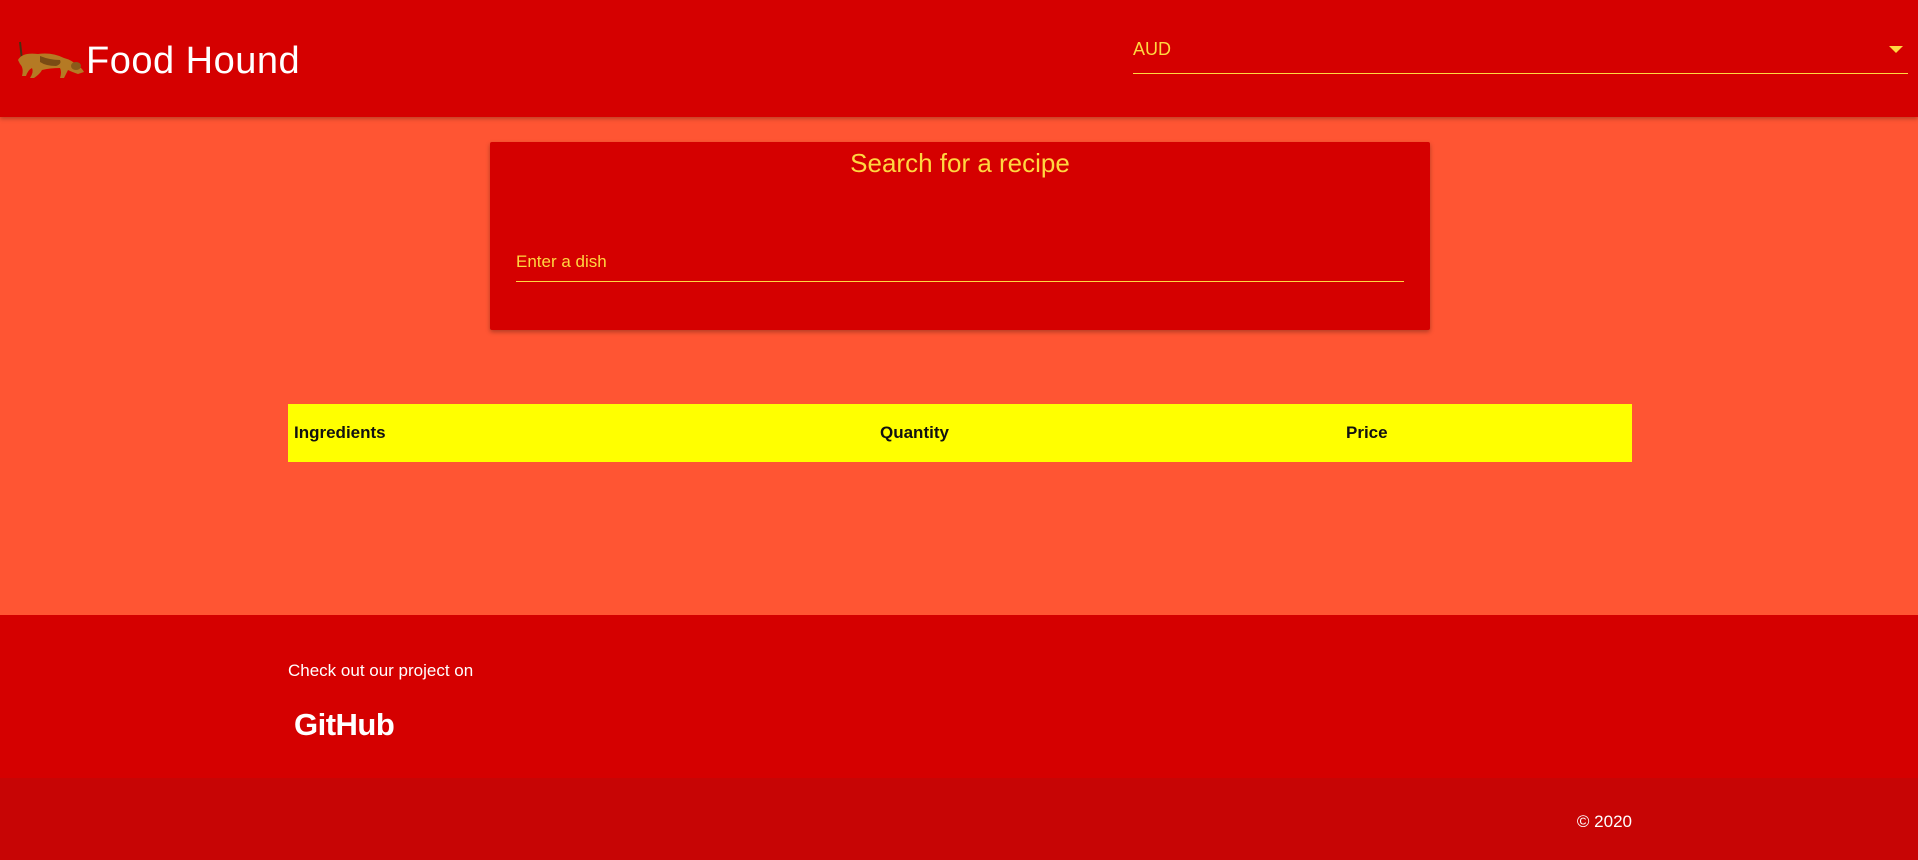 The image size is (1918, 860). What do you see at coordinates (340, 432) in the screenshot?
I see `column-header-ingredients: Ingredients` at bounding box center [340, 432].